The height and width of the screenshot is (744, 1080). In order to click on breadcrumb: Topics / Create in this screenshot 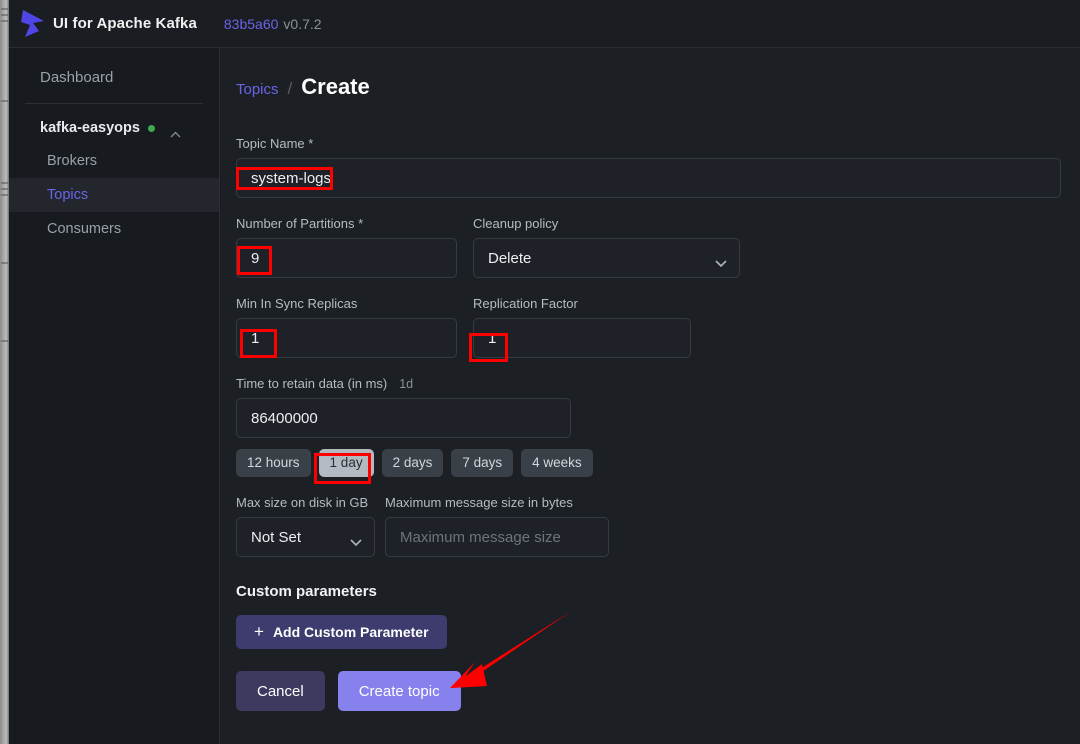, I will do `click(650, 87)`.